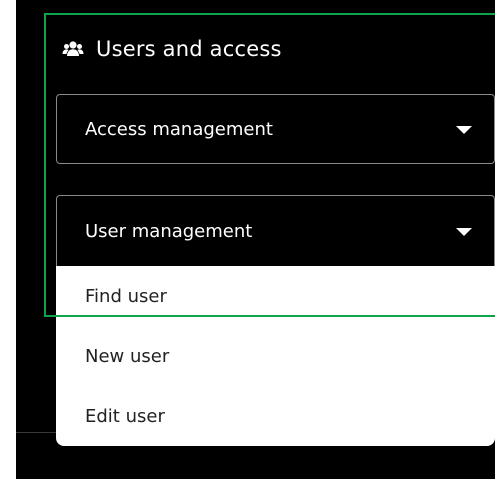 Image resolution: width=495 pixels, height=479 pixels. Describe the element at coordinates (179, 129) in the screenshot. I see `access-management-label: Access management` at that location.